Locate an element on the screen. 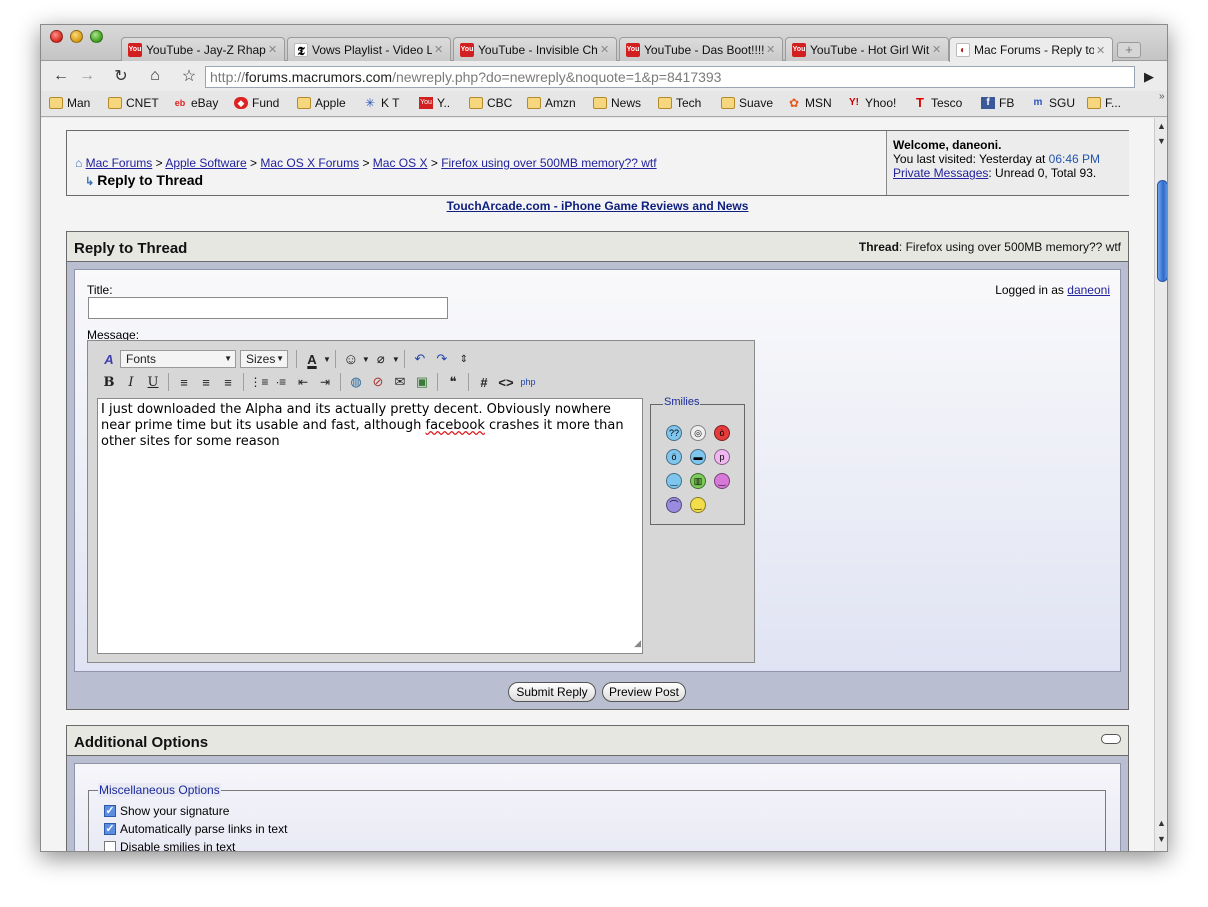  bookmark-man: Man is located at coordinates (69, 103).